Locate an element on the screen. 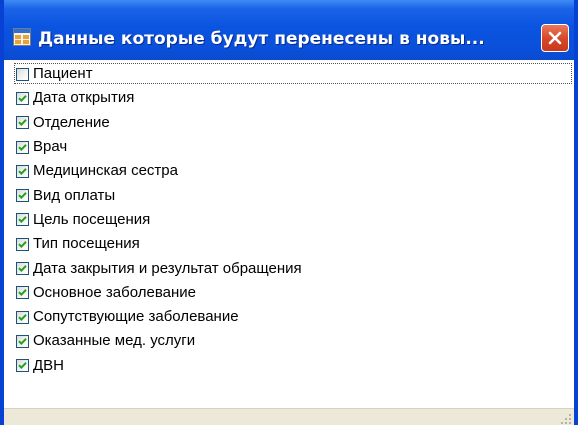  focus-rectangle is located at coordinates (293, 73).